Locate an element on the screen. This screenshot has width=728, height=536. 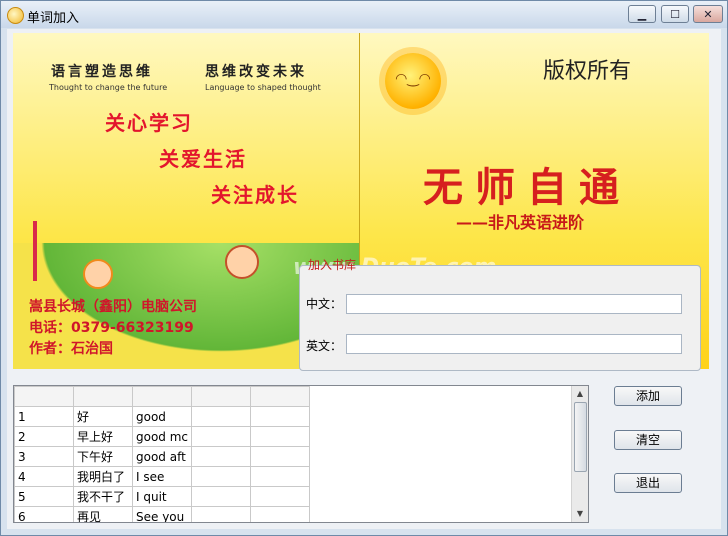
company-author: 作者：石治国 is located at coordinates (71, 349).